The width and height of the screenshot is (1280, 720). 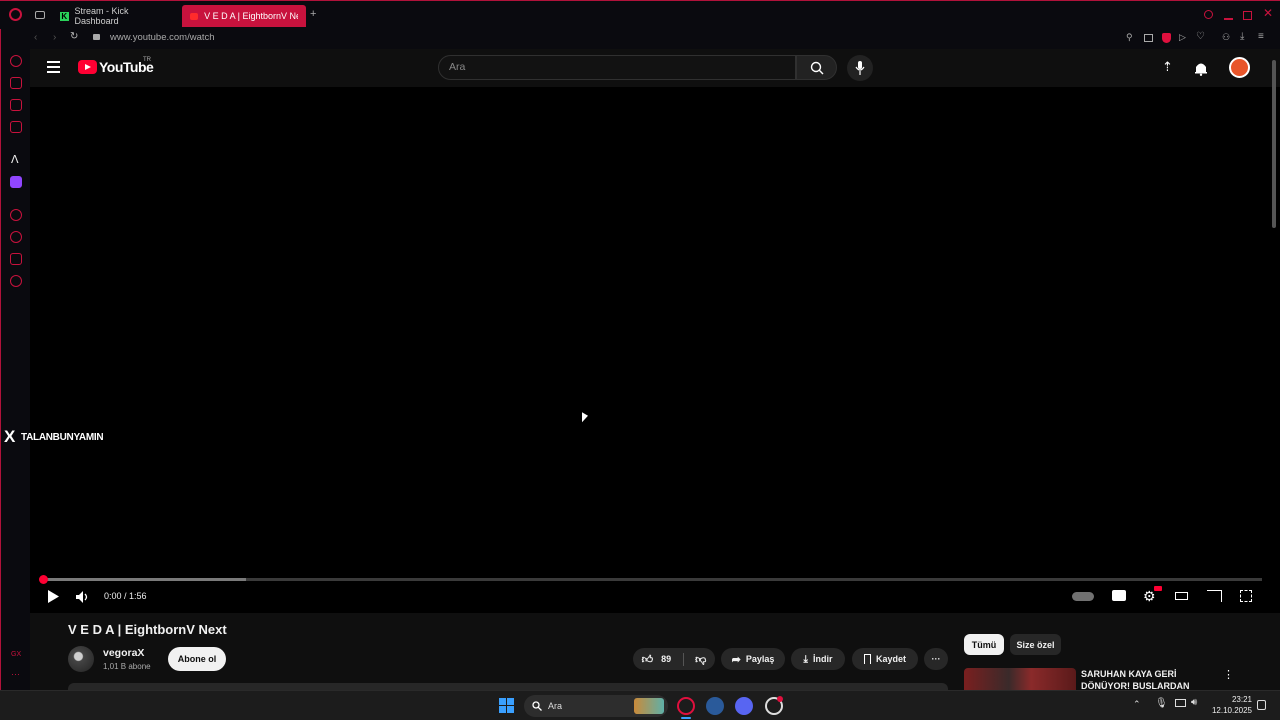 What do you see at coordinates (16, 182) in the screenshot?
I see `twitch-icon` at bounding box center [16, 182].